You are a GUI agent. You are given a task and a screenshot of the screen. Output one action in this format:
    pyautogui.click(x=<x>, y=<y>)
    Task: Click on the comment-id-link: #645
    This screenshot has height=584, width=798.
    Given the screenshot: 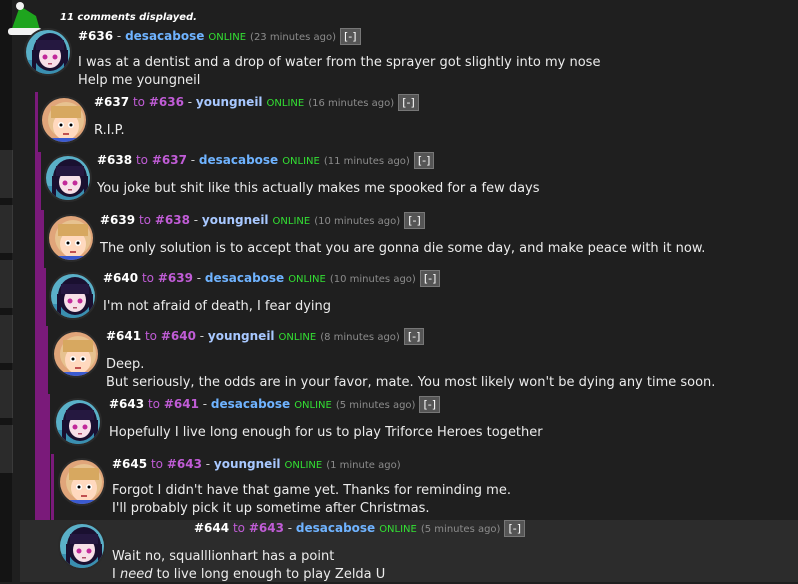 What is the action you would take?
    pyautogui.click(x=129, y=464)
    